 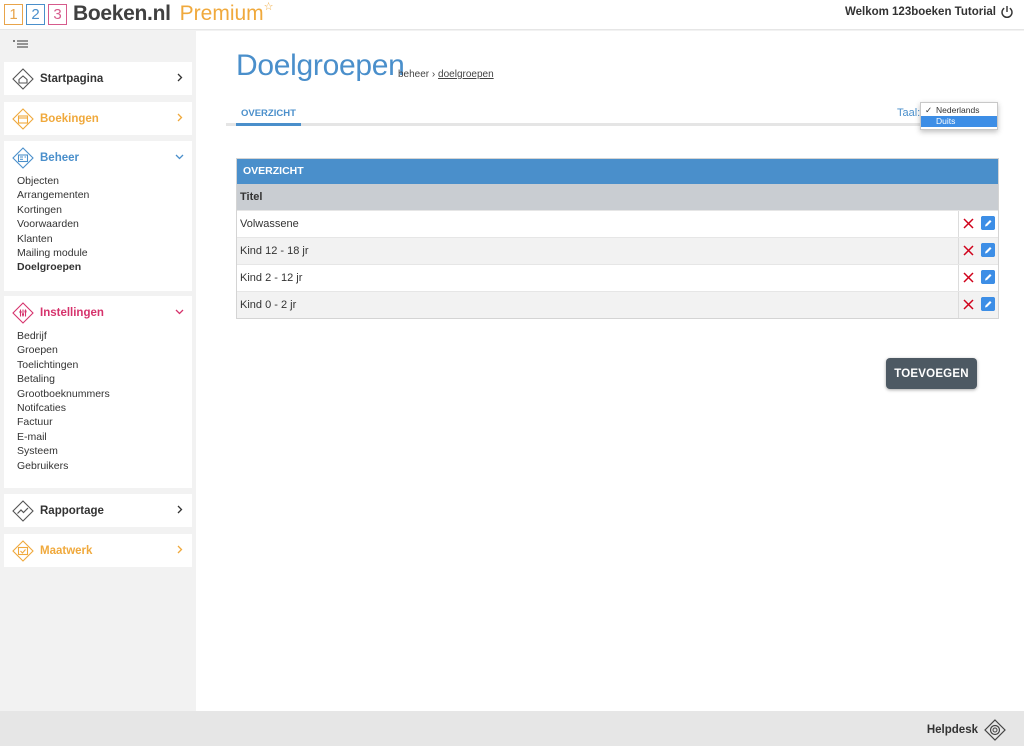 I want to click on row-title: Kind 2 - 12 jr, so click(x=271, y=278).